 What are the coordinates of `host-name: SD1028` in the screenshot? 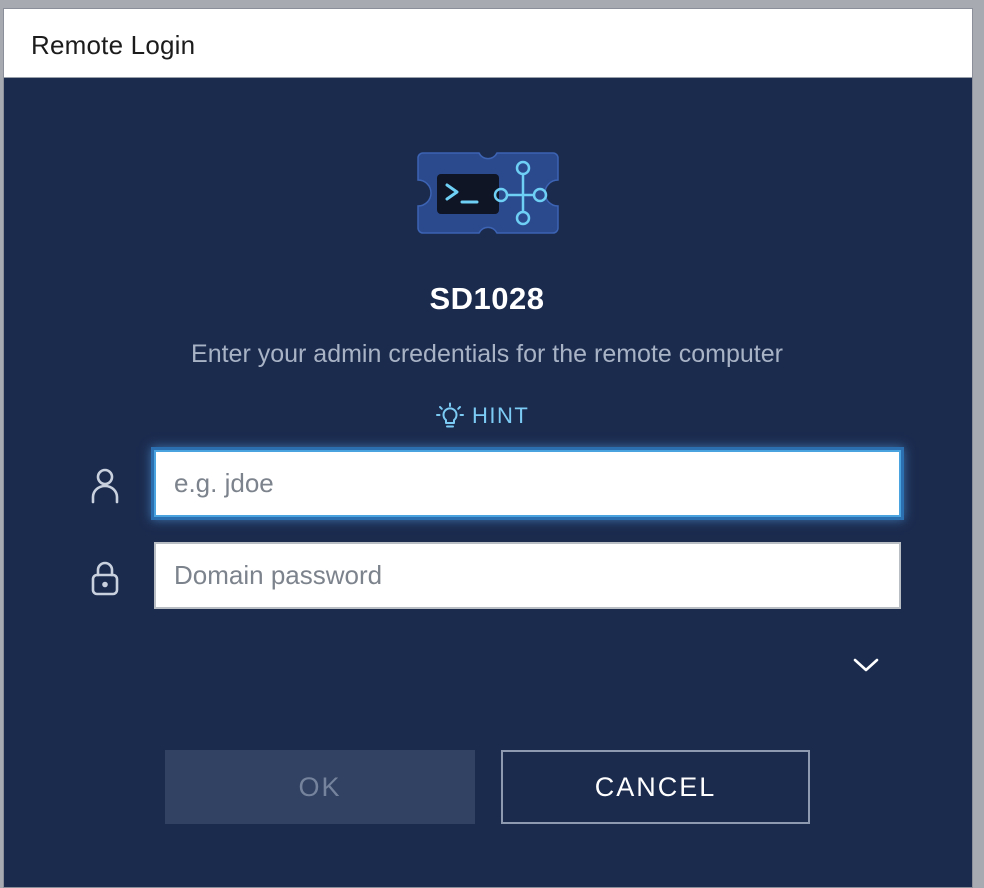 It's located at (487, 298).